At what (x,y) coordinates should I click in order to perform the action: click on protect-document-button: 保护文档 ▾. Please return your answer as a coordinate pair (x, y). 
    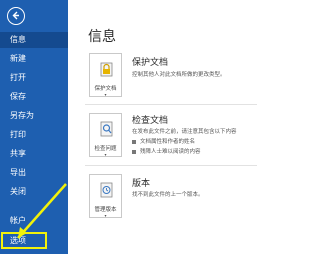
    Looking at the image, I should click on (105, 75).